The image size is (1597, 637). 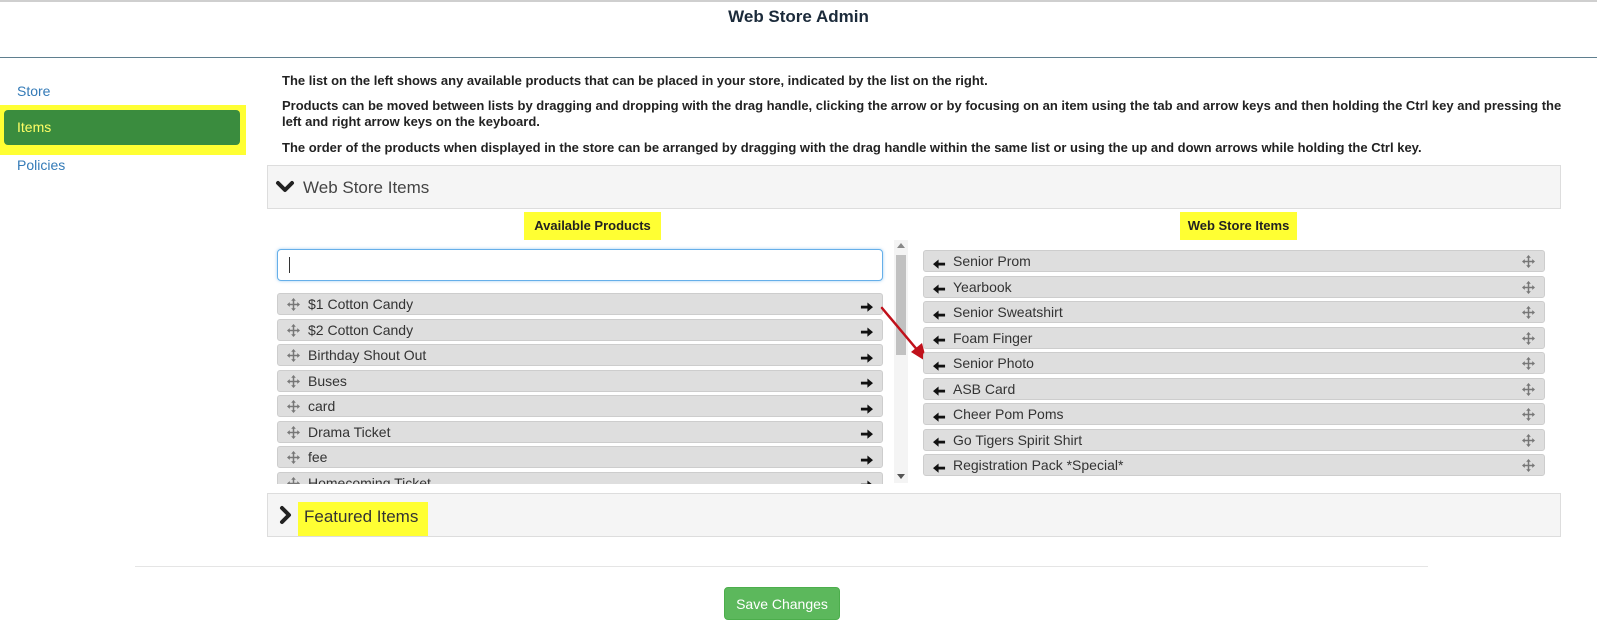 What do you see at coordinates (901, 476) in the screenshot?
I see `scroll-down-icon` at bounding box center [901, 476].